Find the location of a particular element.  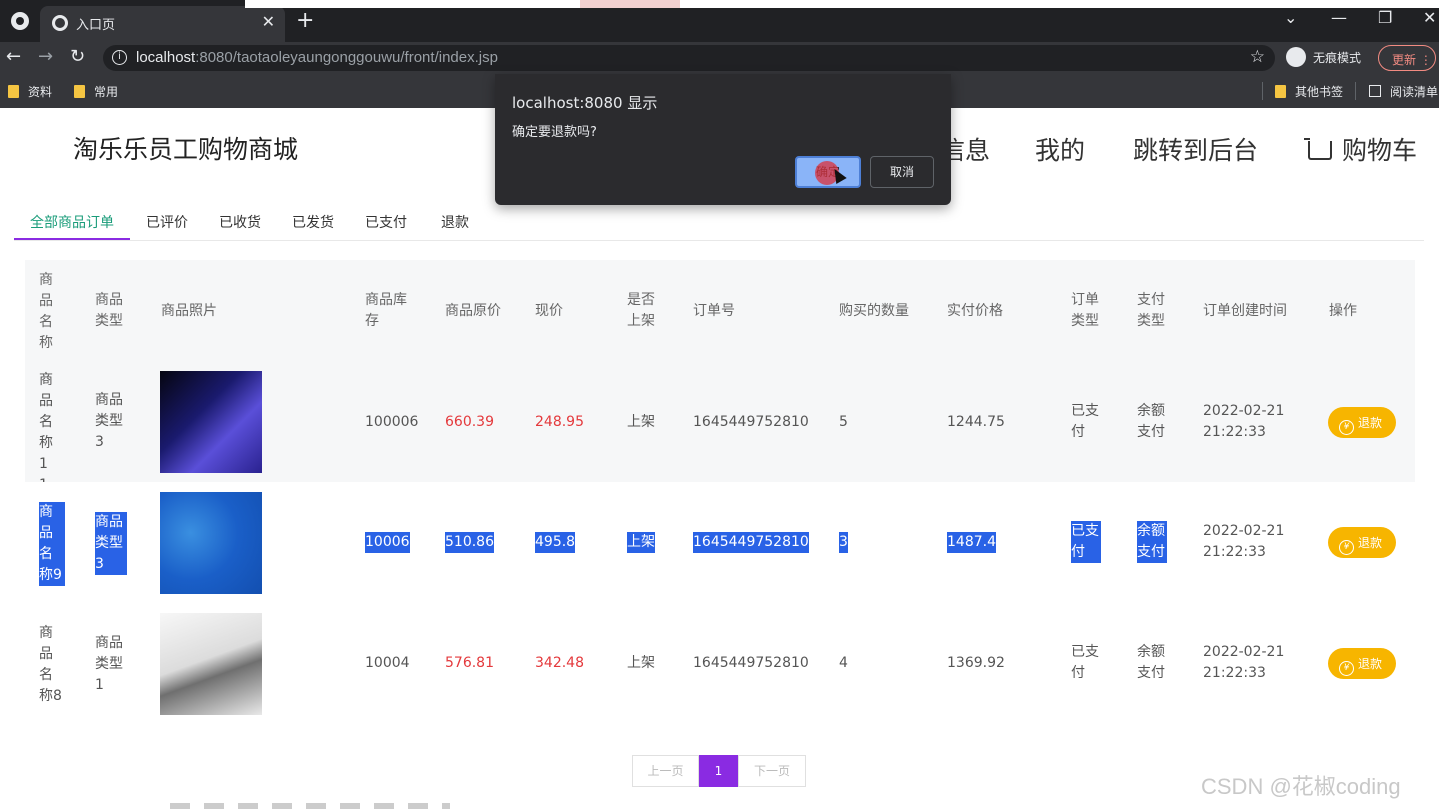

product-name: 商品名称8 is located at coordinates (50, 664).